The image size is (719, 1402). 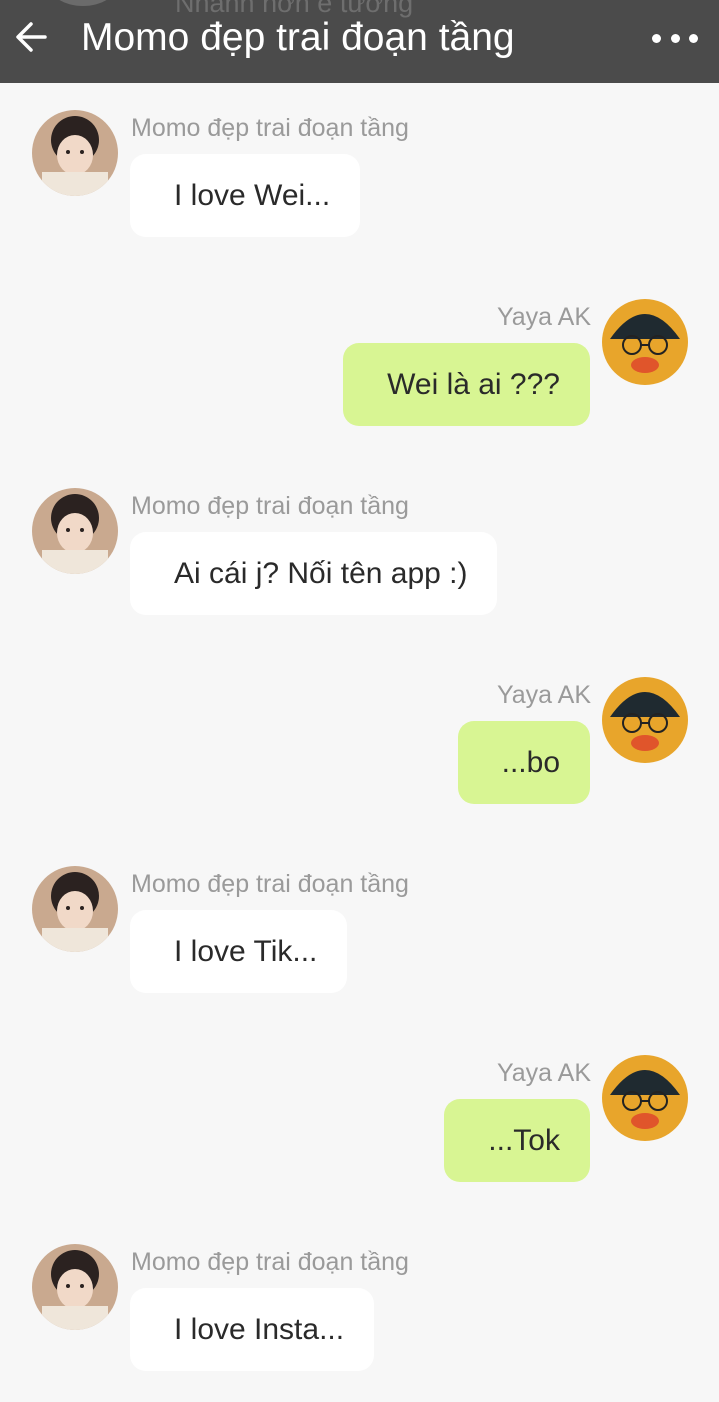 I want to click on message-bubble: ...Tok, so click(x=517, y=1140).